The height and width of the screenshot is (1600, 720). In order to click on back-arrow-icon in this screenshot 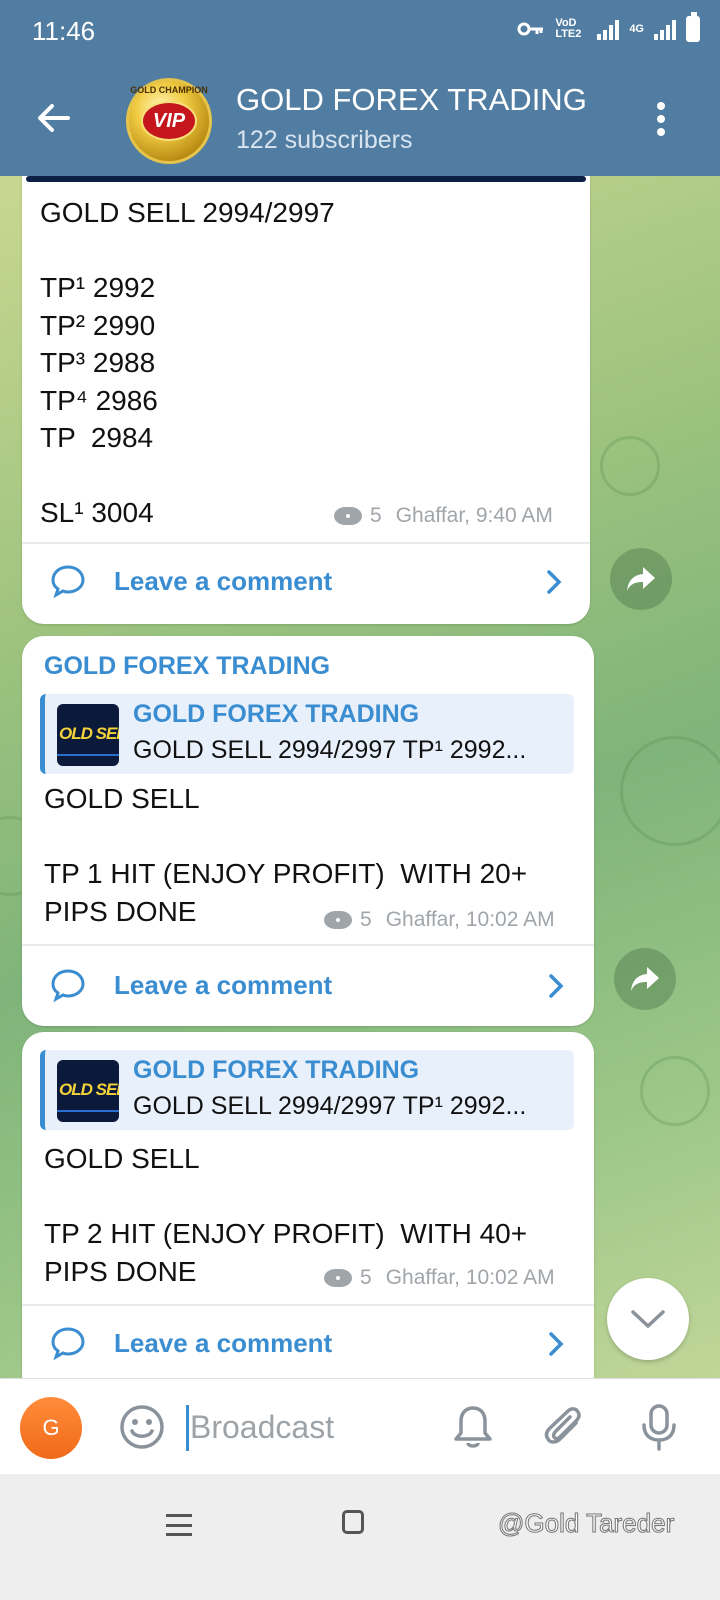, I will do `click(54, 118)`.